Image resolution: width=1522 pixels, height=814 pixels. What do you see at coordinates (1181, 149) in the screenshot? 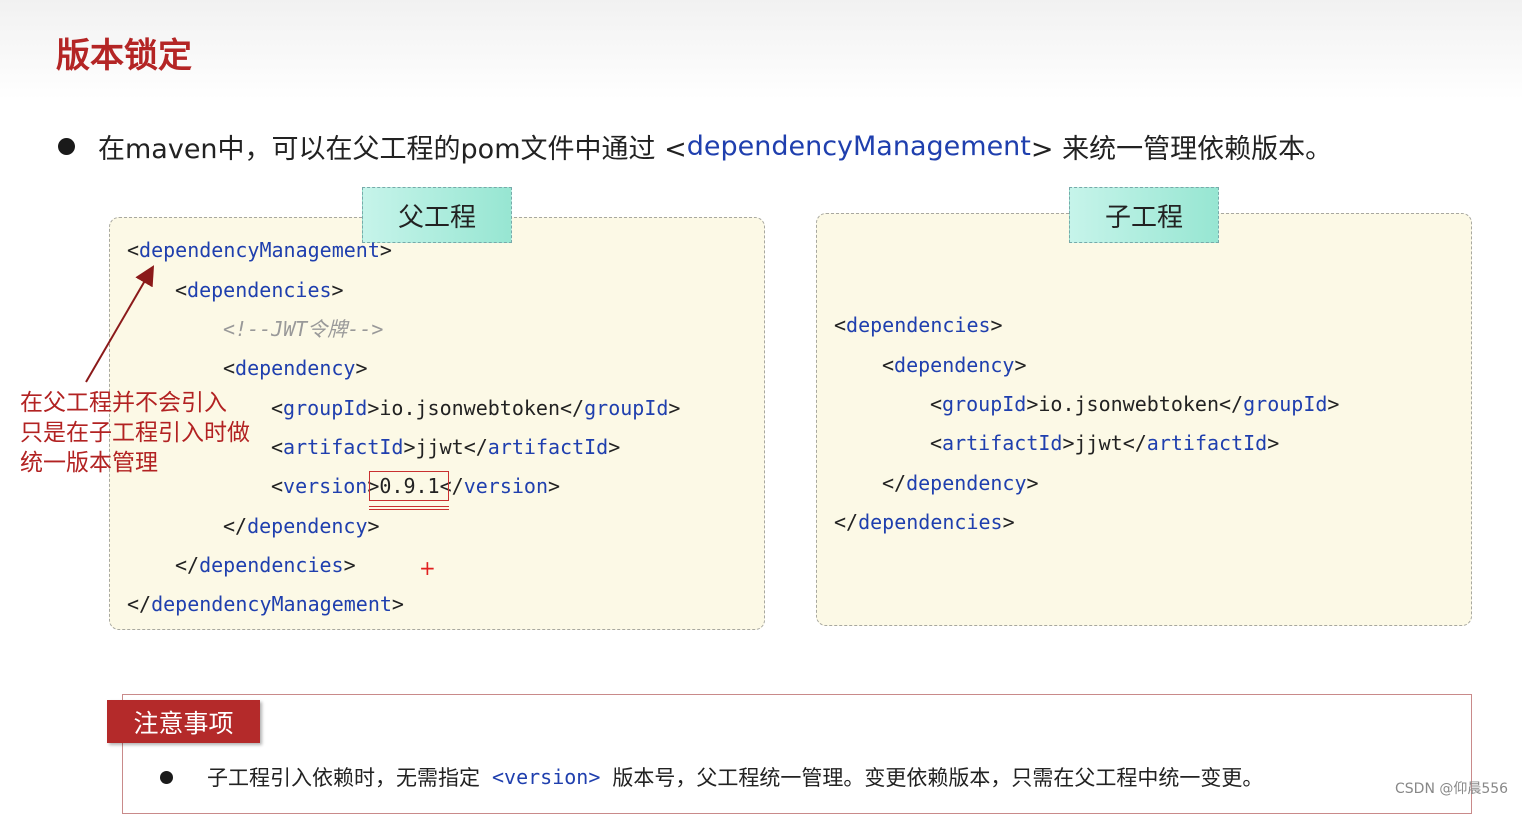
I see `intro-suffix: > 来统一管理依赖版本。` at bounding box center [1181, 149].